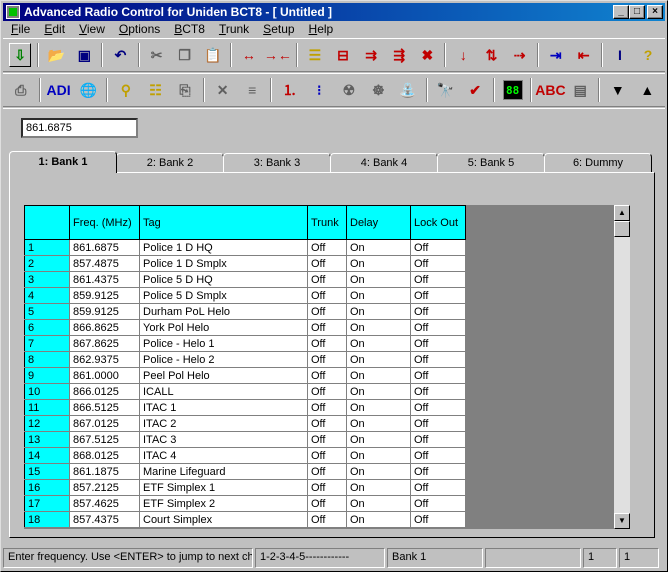  Describe the element at coordinates (126, 90) in the screenshot. I see `tree-button: ⚲` at that location.